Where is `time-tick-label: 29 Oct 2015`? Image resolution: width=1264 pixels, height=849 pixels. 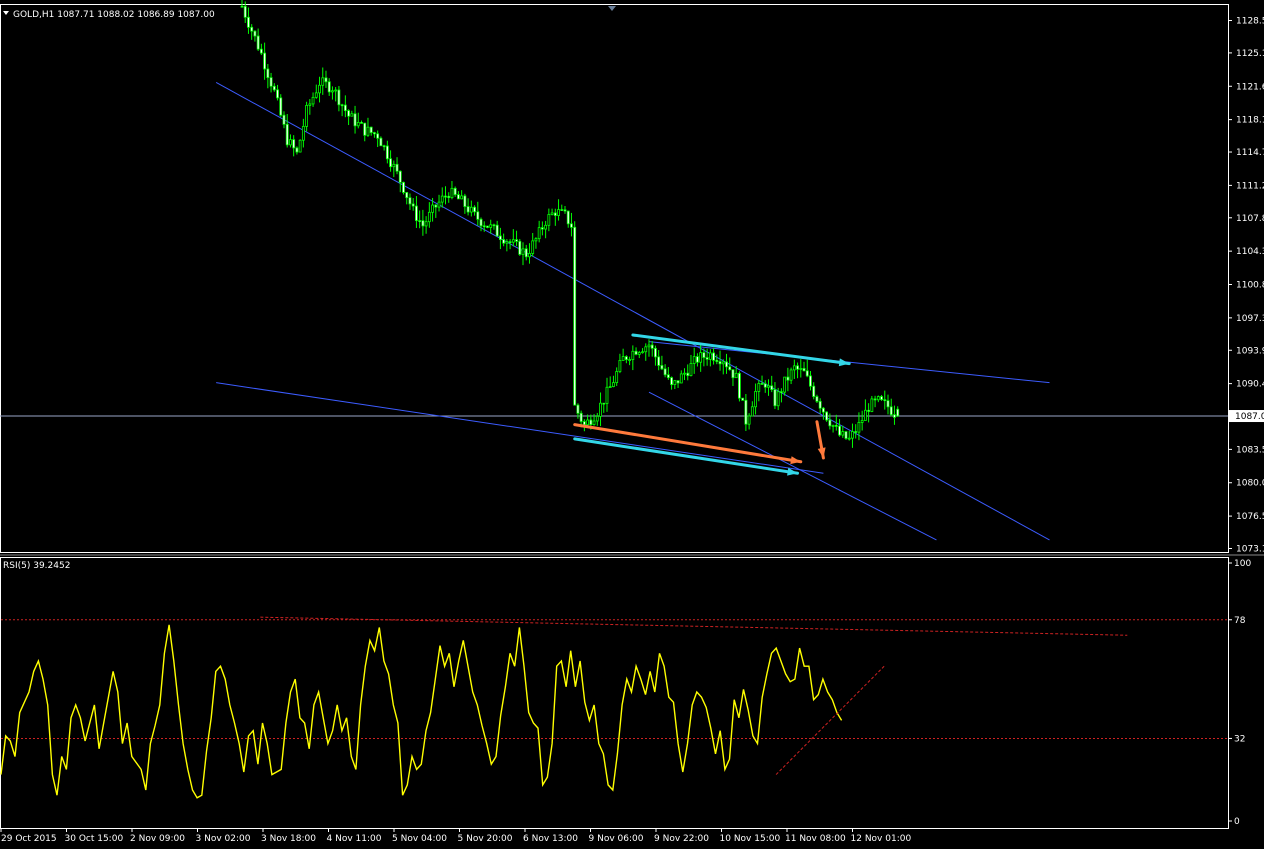
time-tick-label: 29 Oct 2015 is located at coordinates (29, 839).